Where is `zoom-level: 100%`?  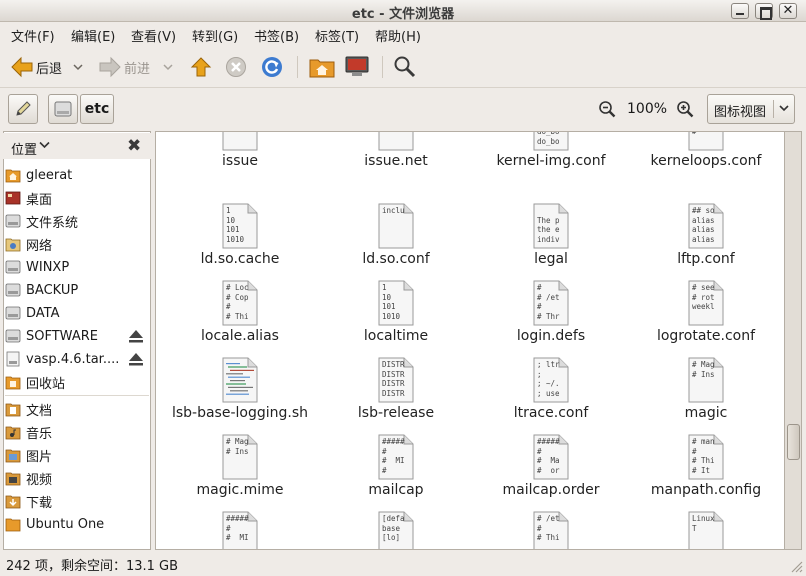
zoom-level: 100% is located at coordinates (647, 109).